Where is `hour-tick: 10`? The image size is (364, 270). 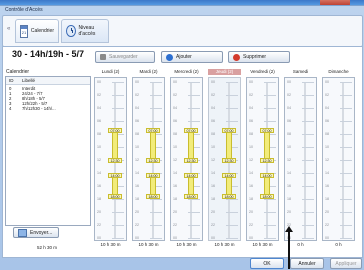 hour-tick: 10 is located at coordinates (300, 147).